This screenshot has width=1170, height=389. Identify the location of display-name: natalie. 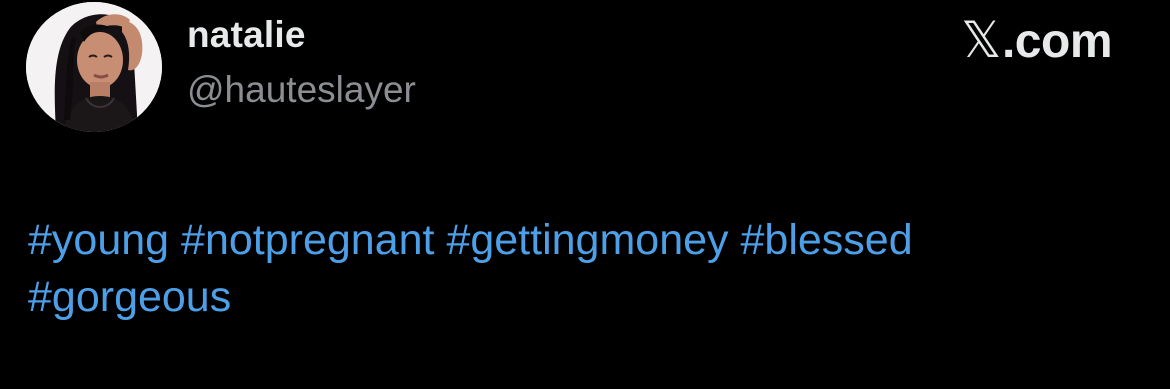
(246, 35).